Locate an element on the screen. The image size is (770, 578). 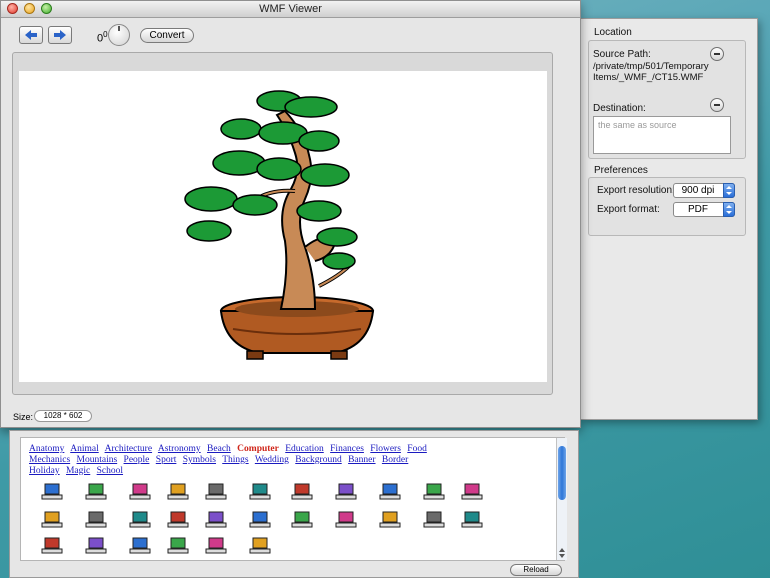
bonsai-tree-image is located at coordinates (279, 225).